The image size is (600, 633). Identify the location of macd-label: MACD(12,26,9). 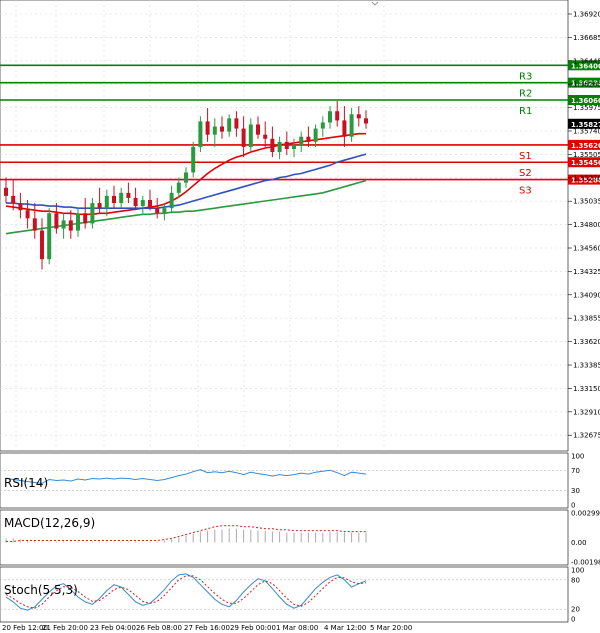
(49, 523).